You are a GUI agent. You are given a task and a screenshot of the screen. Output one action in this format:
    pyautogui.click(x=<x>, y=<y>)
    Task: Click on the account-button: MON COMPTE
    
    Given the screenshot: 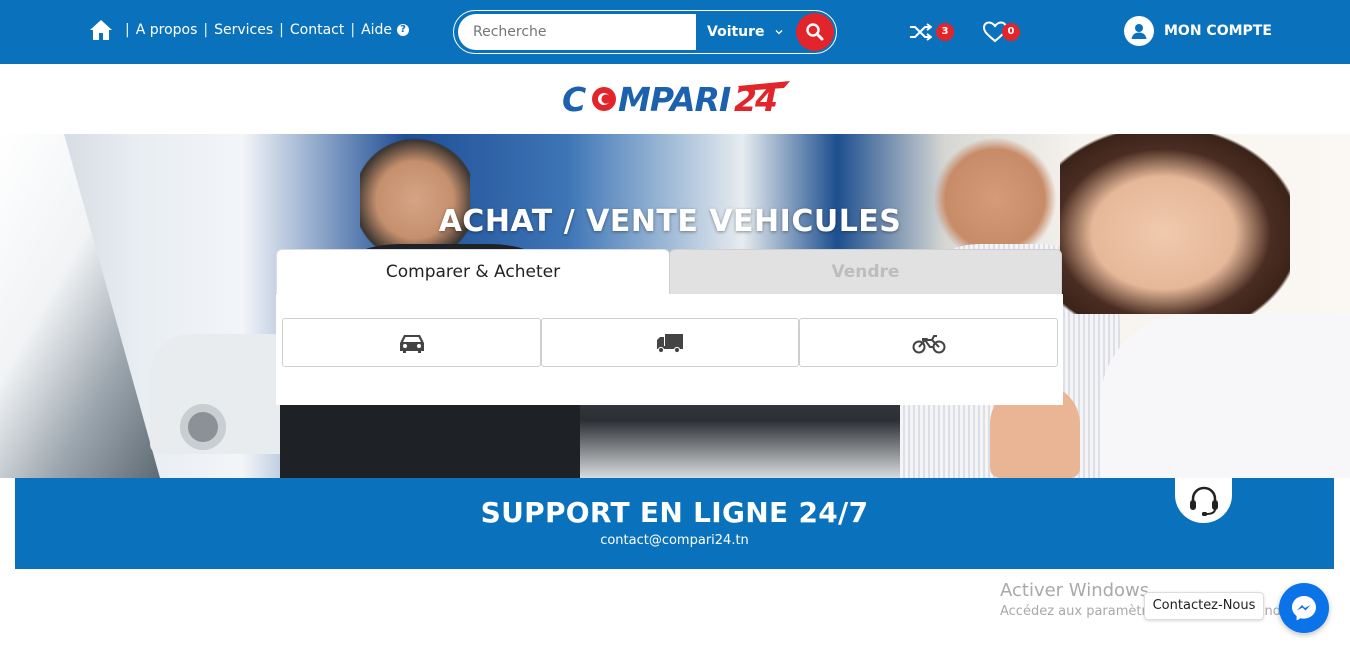 What is the action you would take?
    pyautogui.click(x=1198, y=31)
    